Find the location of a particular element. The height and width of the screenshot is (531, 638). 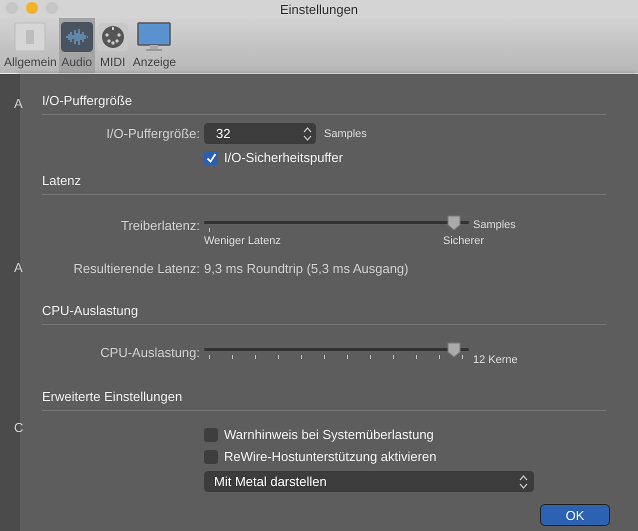

result-label: Resultierende Latenz: is located at coordinates (136, 268).